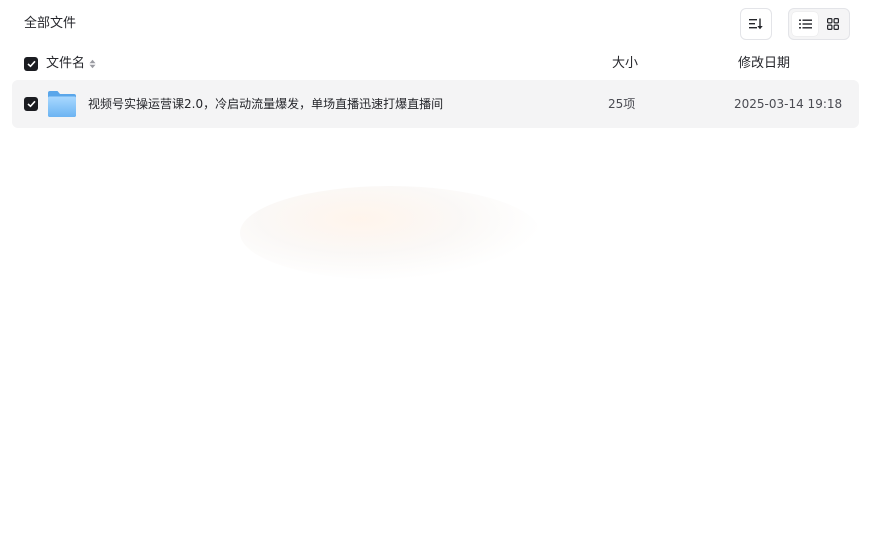 The width and height of the screenshot is (874, 538). What do you see at coordinates (622, 104) in the screenshot?
I see `file-size: 25项` at bounding box center [622, 104].